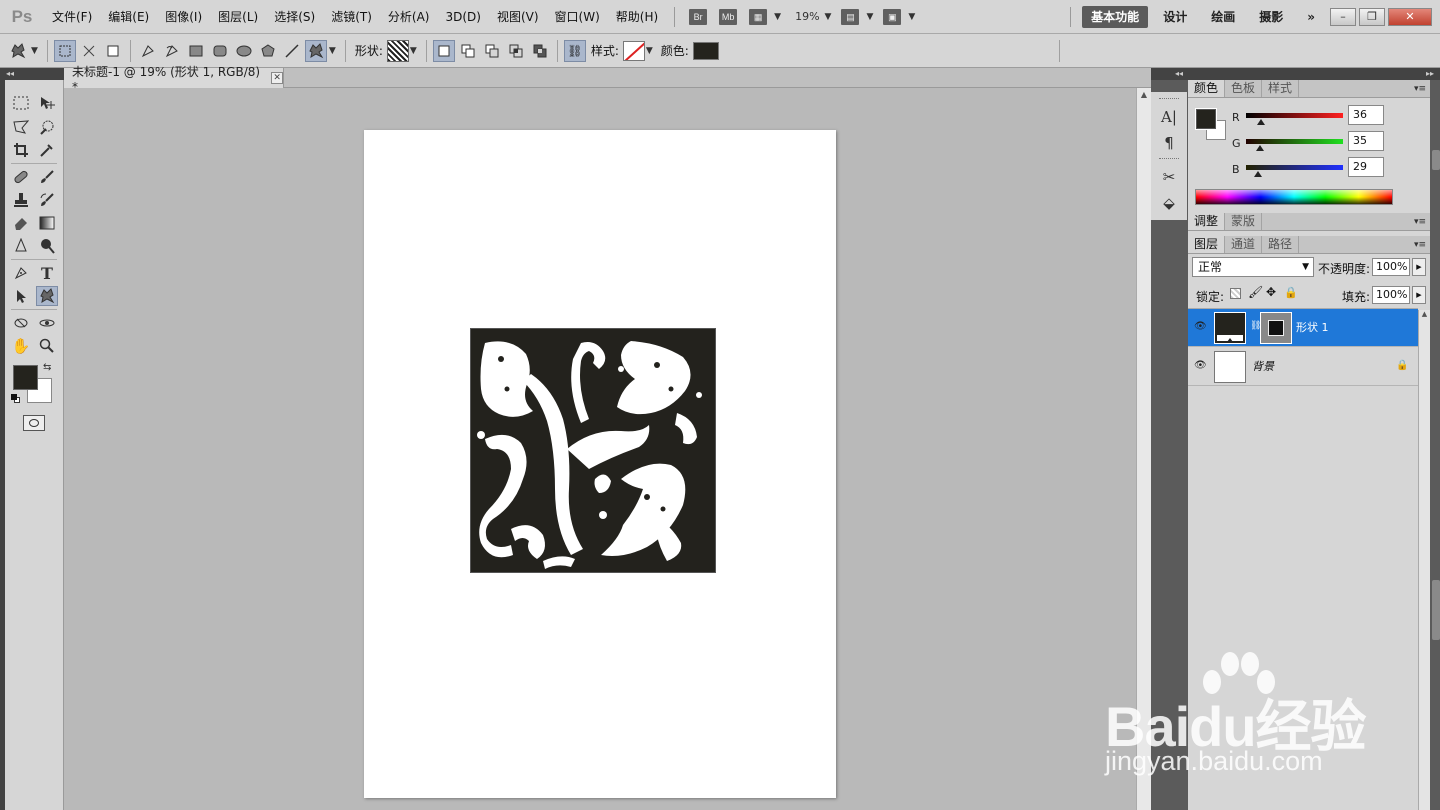 Image resolution: width=1440 pixels, height=810 pixels. I want to click on toolbox-collapse-bar: ◂◂, so click(32, 74).